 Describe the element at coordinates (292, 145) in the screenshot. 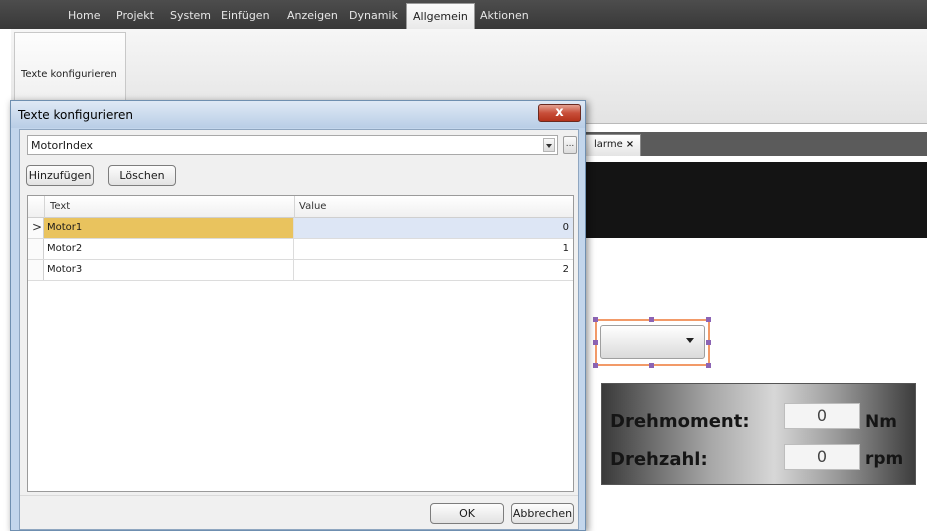

I see `text-list-selector: MotorIndex` at that location.